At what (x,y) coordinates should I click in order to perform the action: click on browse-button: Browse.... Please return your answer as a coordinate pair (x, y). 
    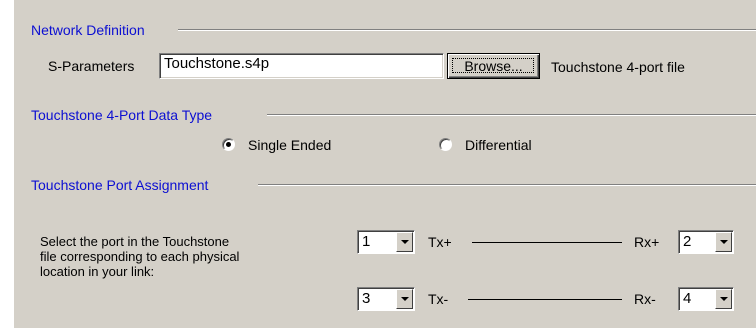
    Looking at the image, I should click on (493, 66).